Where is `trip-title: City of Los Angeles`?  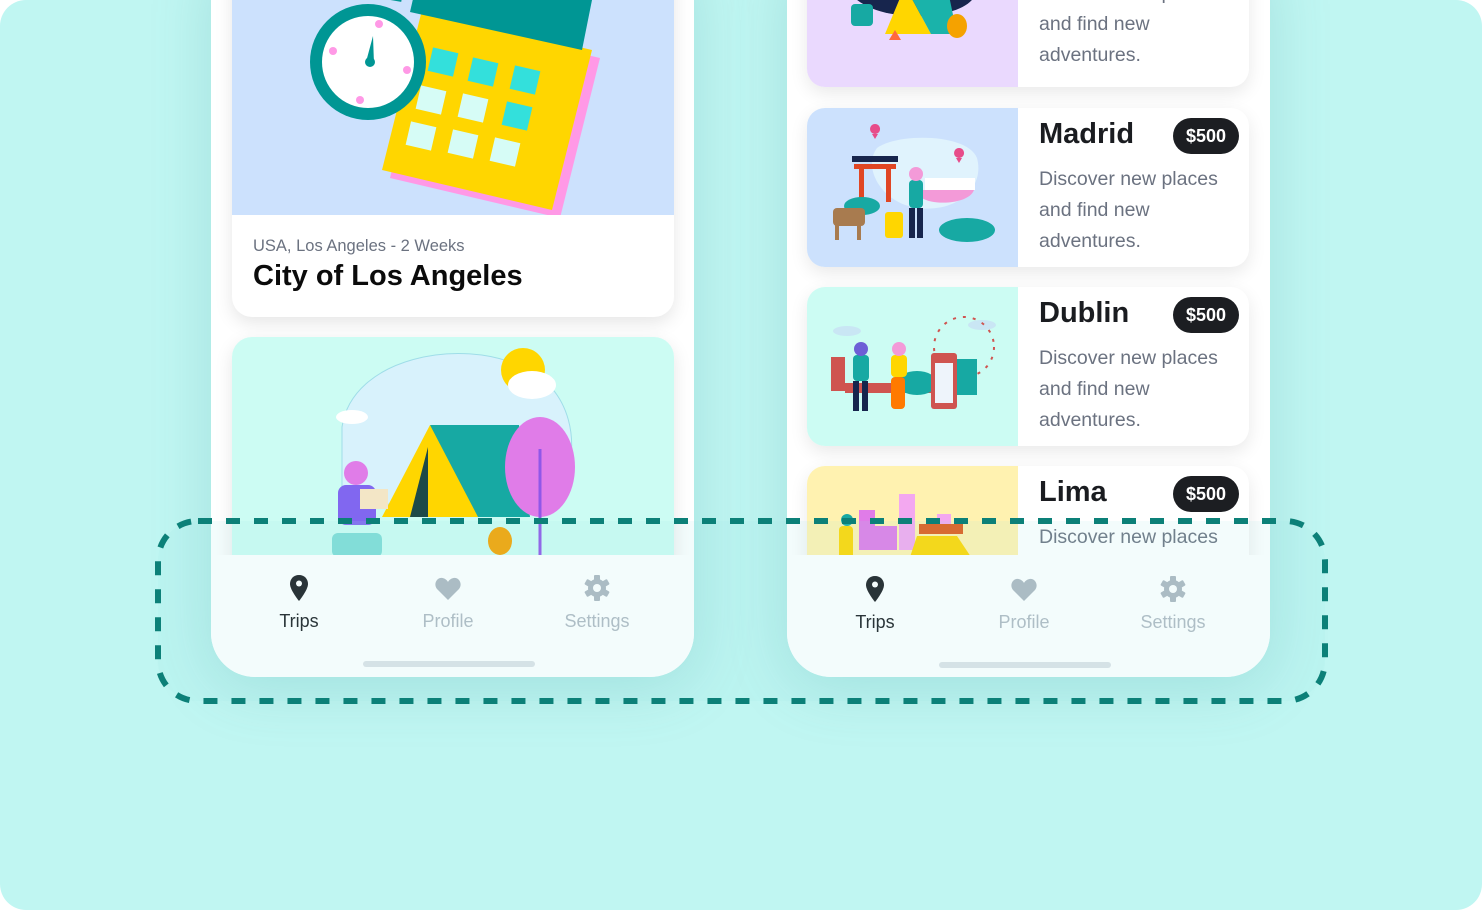 trip-title: City of Los Angeles is located at coordinates (388, 276).